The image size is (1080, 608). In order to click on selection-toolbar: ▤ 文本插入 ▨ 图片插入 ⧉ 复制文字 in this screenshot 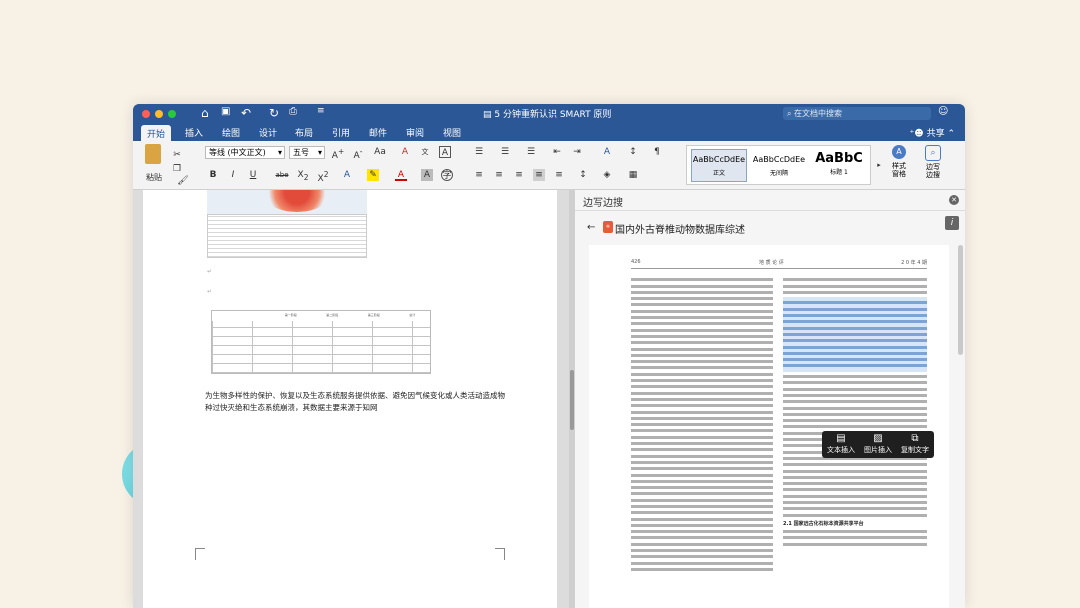, I will do `click(878, 444)`.